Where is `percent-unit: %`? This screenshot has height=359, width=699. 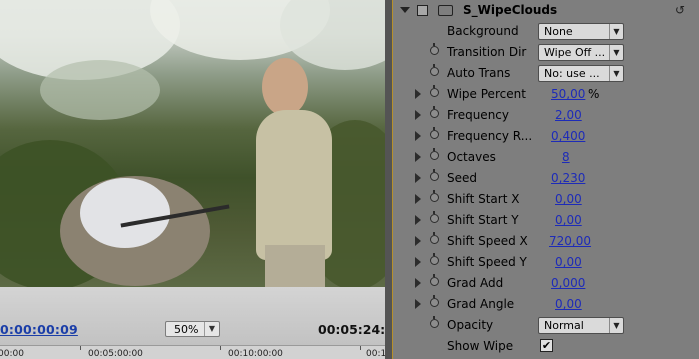
percent-unit: % is located at coordinates (594, 94).